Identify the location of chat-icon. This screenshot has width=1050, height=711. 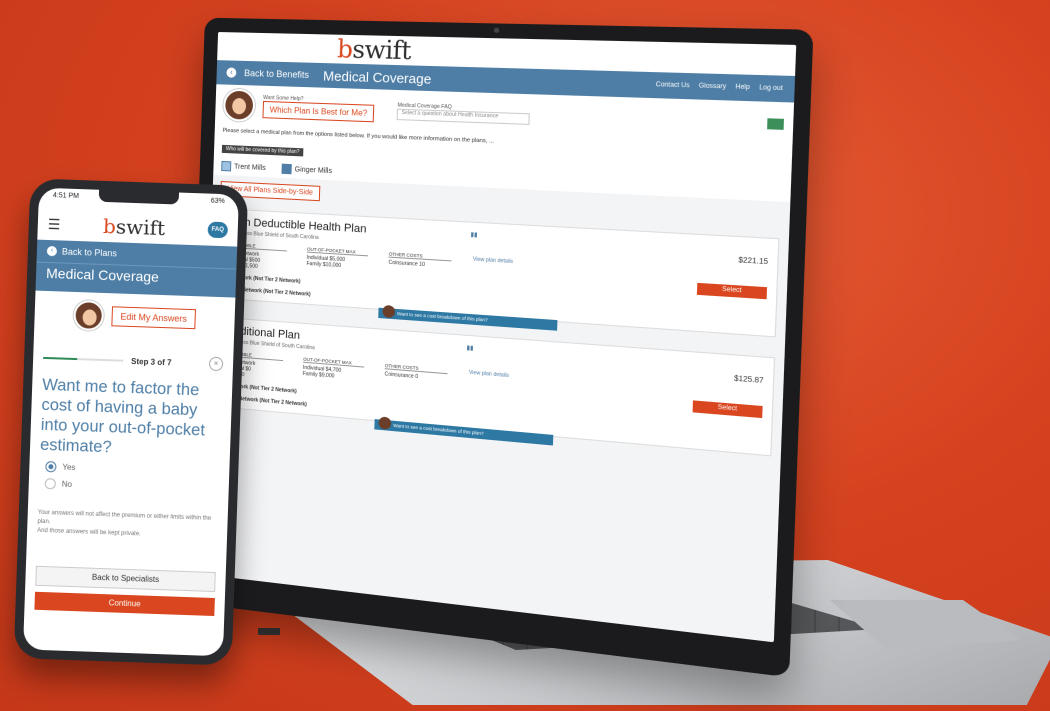
(775, 124).